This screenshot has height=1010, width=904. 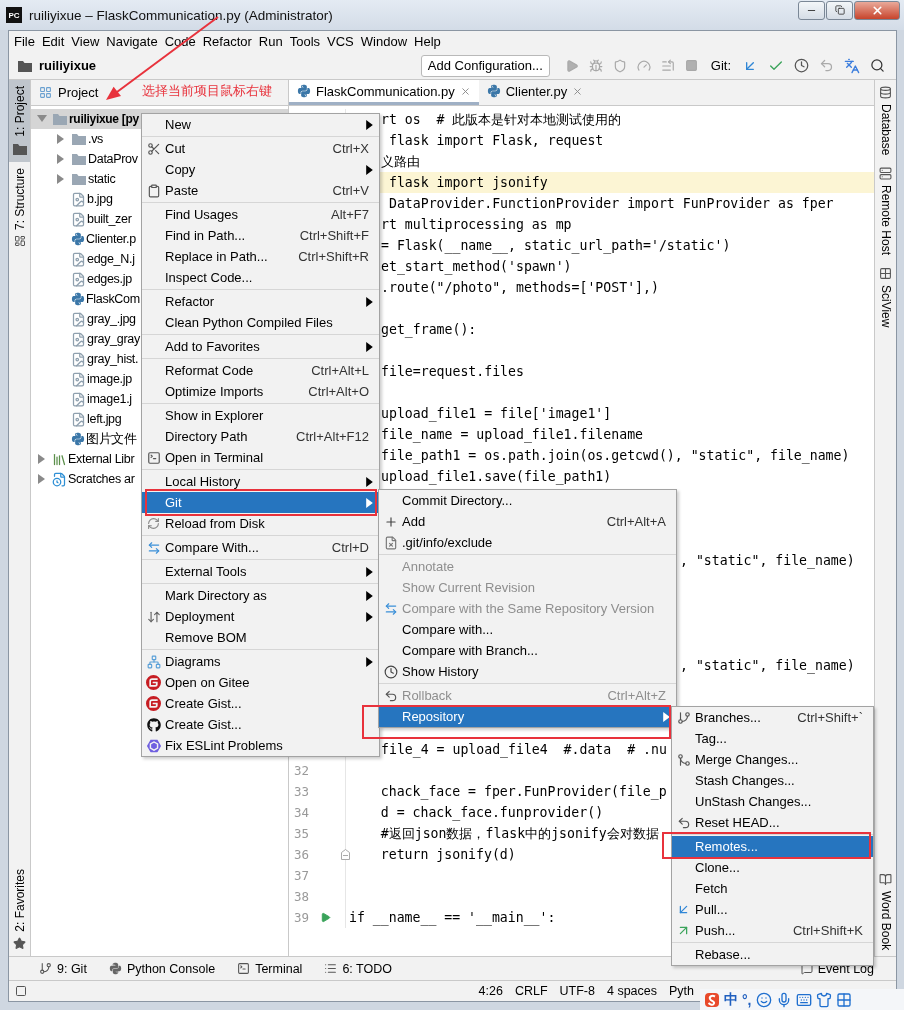 I want to click on tree-label: 图片文件, so click(x=111, y=439).